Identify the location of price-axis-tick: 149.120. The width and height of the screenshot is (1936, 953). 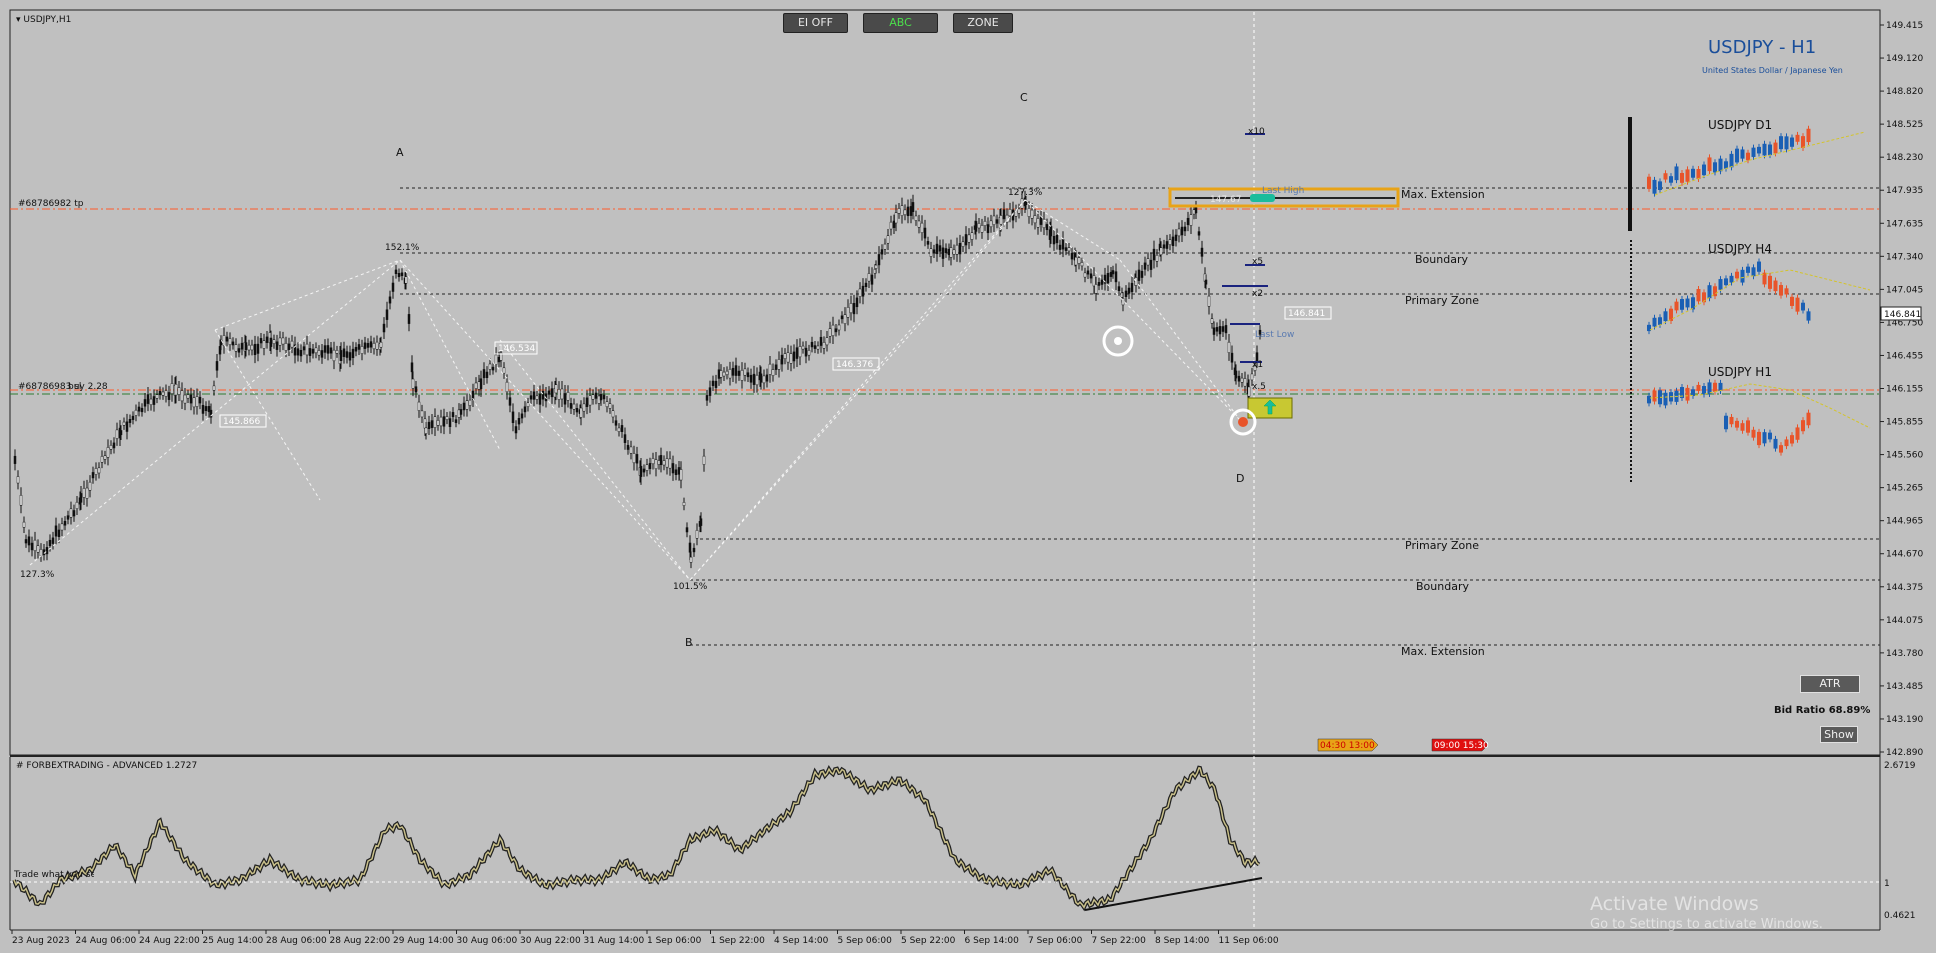
(1904, 59).